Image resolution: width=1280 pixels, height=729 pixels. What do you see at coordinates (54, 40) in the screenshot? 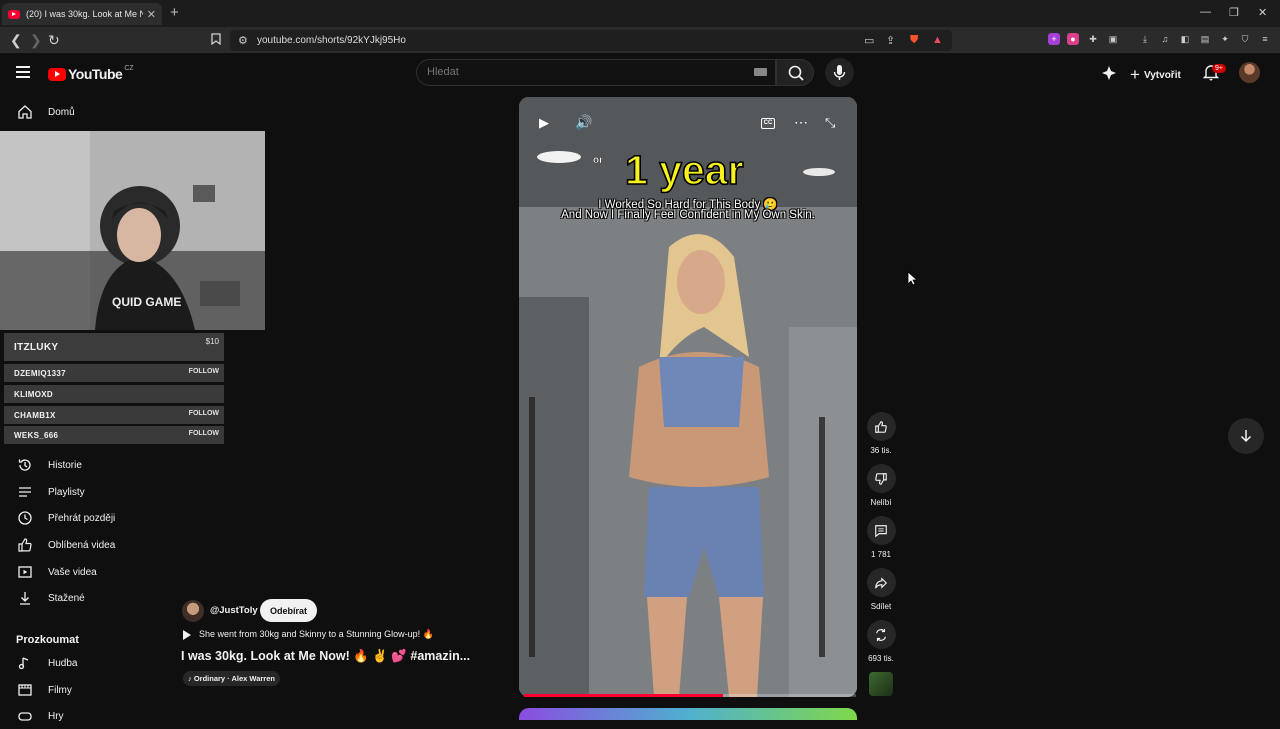
I see `reload-icon: ↻` at bounding box center [54, 40].